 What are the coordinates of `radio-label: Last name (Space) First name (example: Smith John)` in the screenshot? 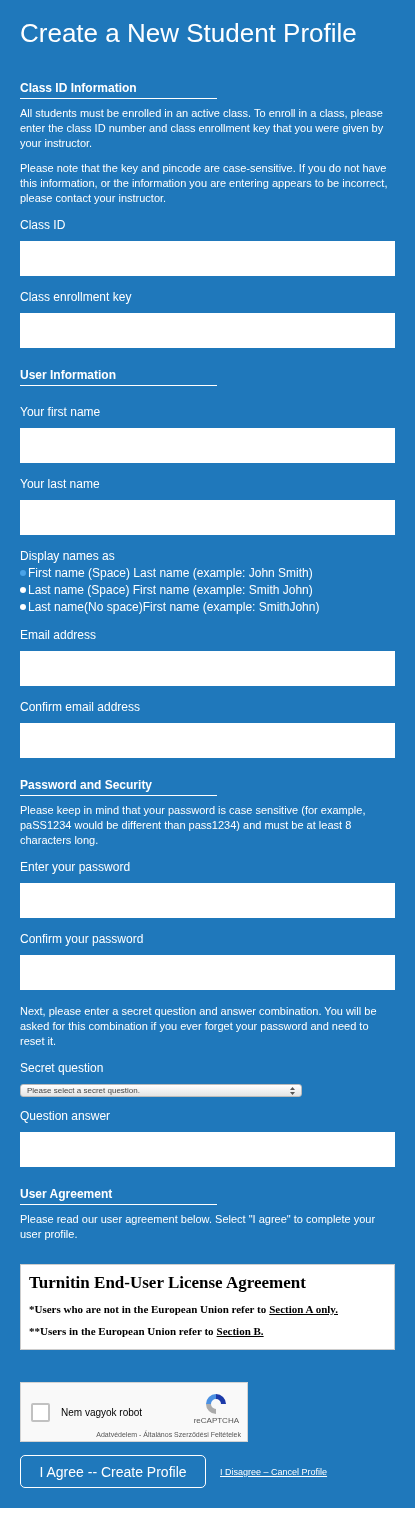 It's located at (170, 590).